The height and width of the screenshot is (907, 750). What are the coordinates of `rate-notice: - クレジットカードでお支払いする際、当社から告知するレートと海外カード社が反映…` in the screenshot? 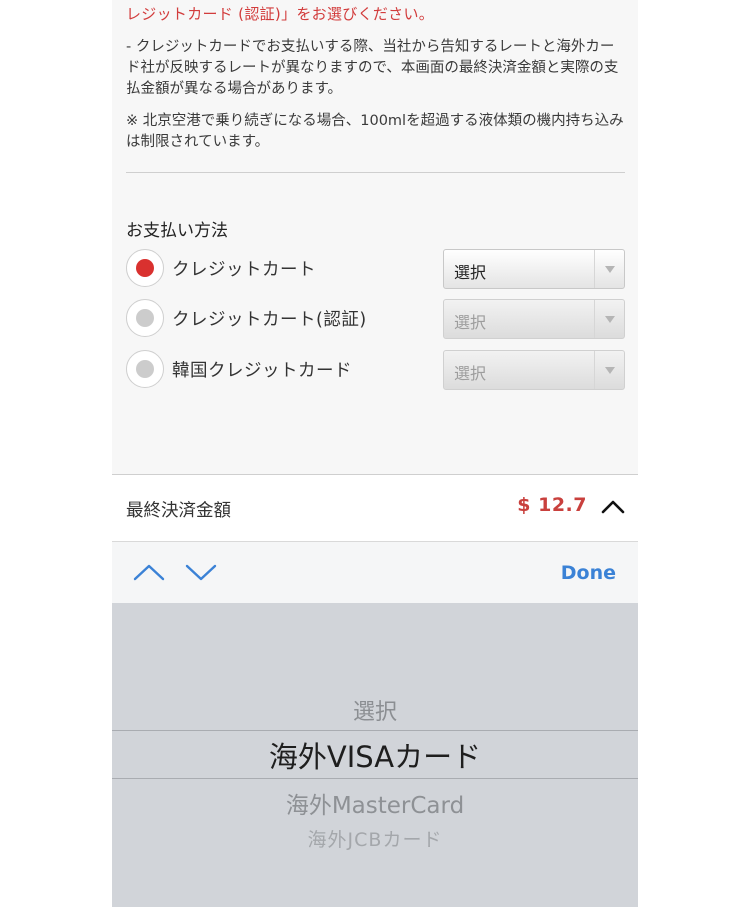 It's located at (372, 68).